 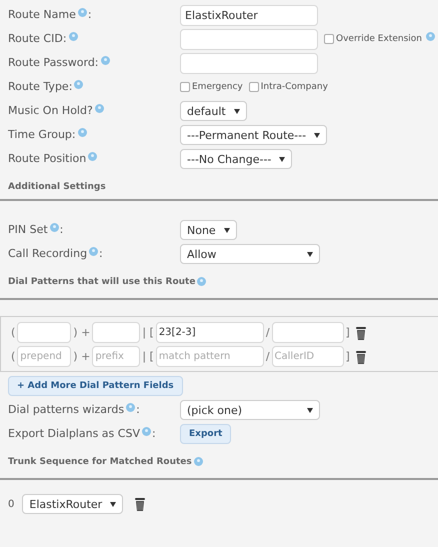 I want to click on text-field: ElastixRouter, so click(x=249, y=15).